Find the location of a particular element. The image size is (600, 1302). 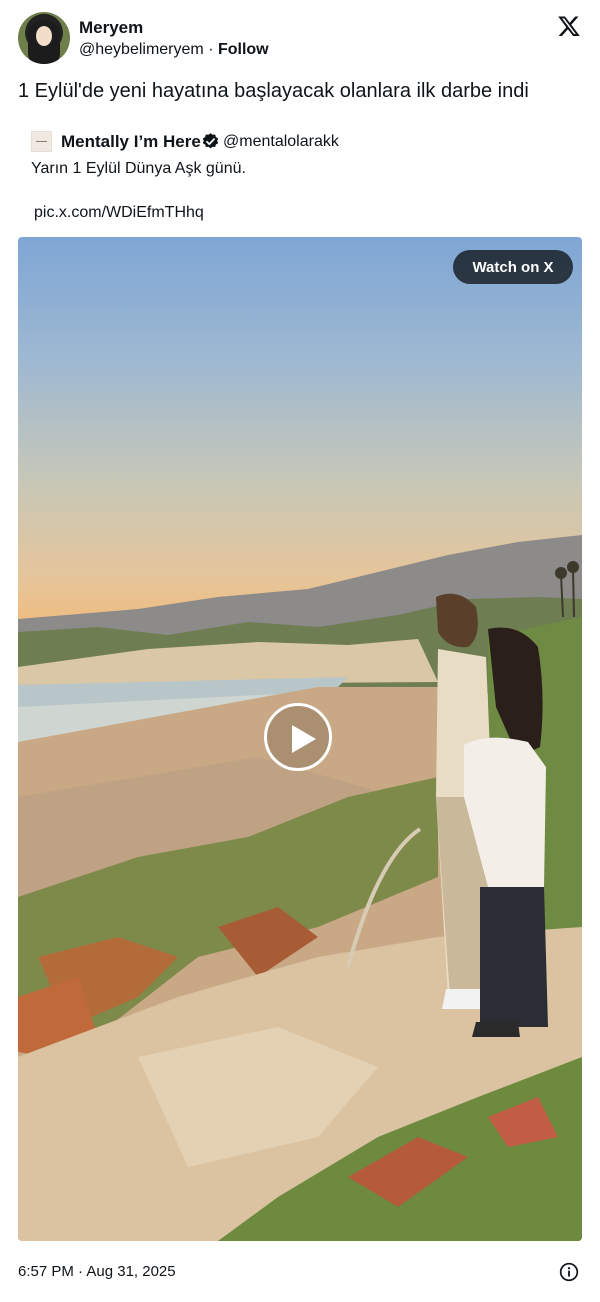

author-meta: @heybelimeryem · Follow is located at coordinates (174, 50).